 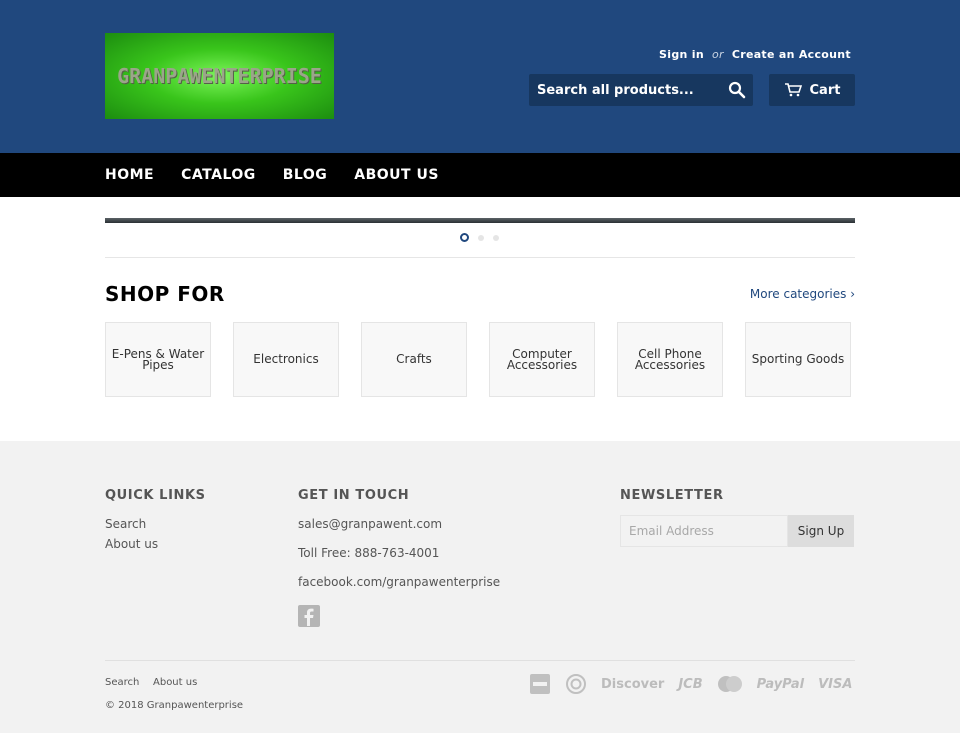 What do you see at coordinates (165, 294) in the screenshot?
I see `shop-for-title: SHOP FOR` at bounding box center [165, 294].